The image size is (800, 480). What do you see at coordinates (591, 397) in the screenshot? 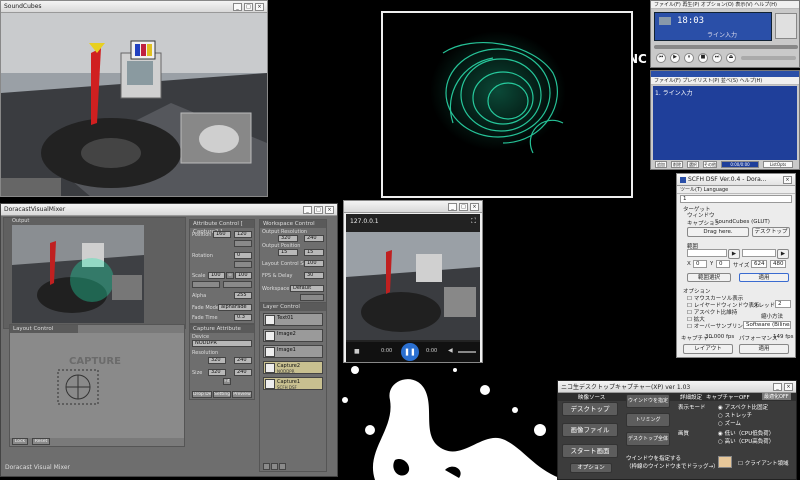
I see `nico-source-menu: 映像ソース` at bounding box center [591, 397].